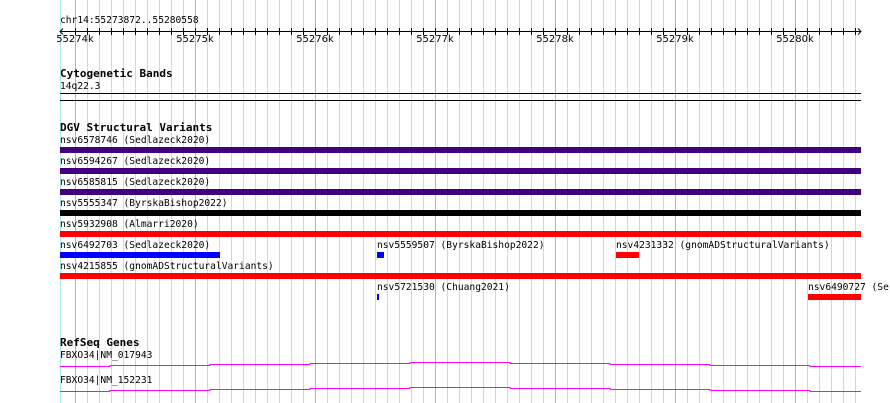  I want to click on gene-label: FBXO34|NM_152231, so click(106, 380).